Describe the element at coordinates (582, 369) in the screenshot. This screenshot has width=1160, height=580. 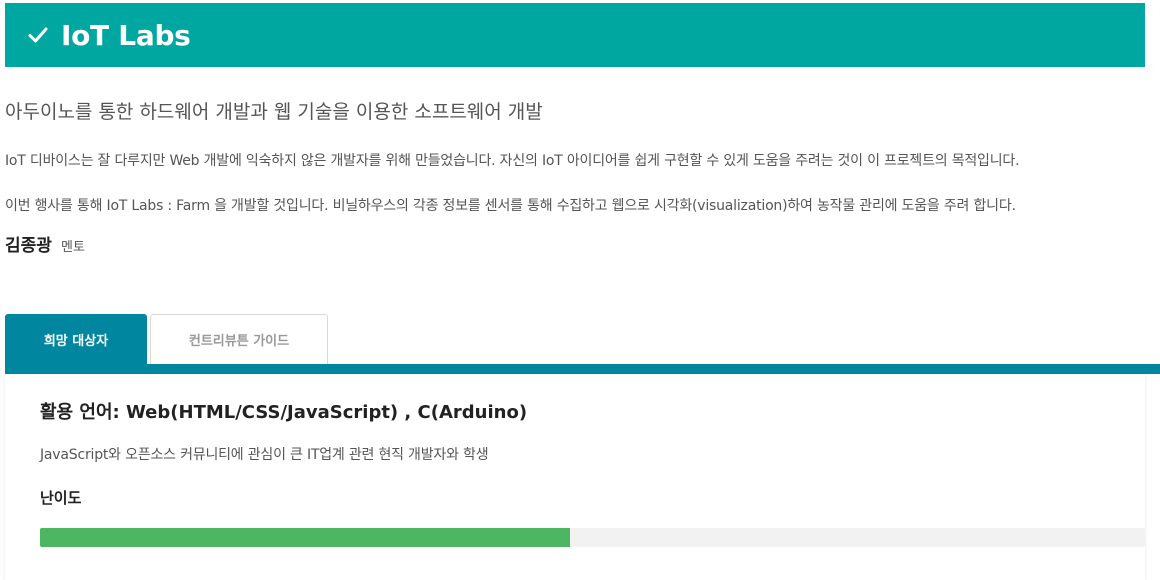
I see `tab-underline` at that location.